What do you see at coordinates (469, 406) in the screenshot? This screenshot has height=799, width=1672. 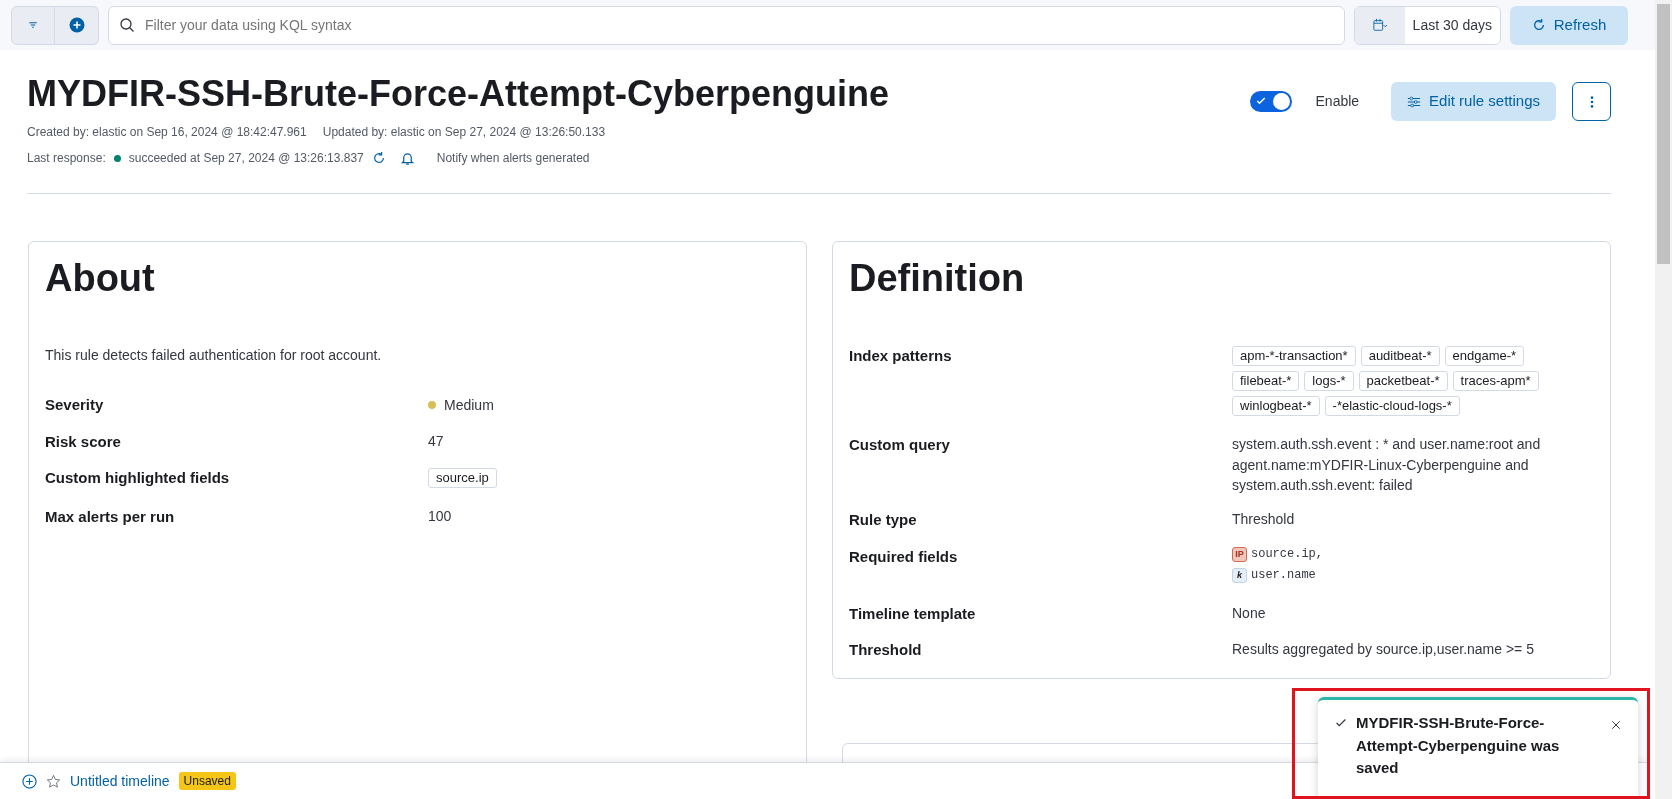 I see `severity-value: Medium` at bounding box center [469, 406].